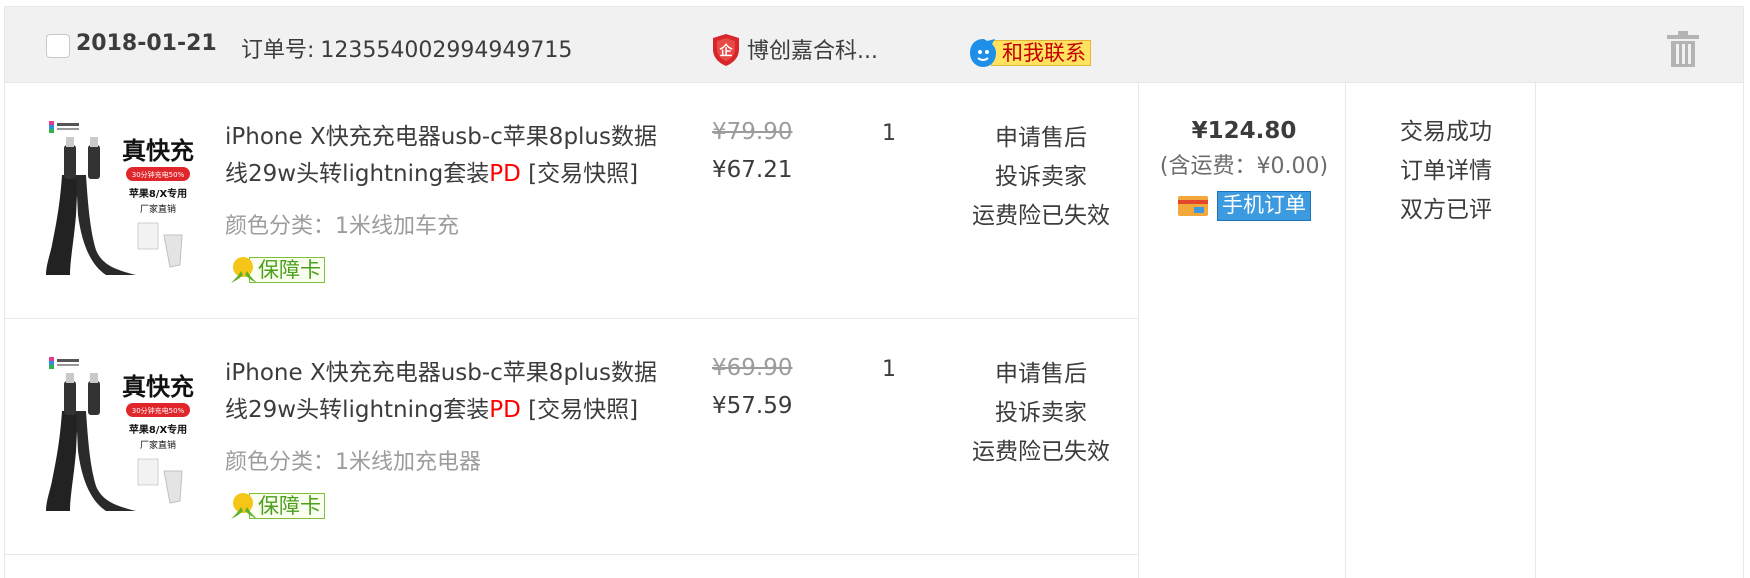 The image size is (1750, 578). I want to click on order-number: 订单号: 123554002994949715, so click(406, 48).